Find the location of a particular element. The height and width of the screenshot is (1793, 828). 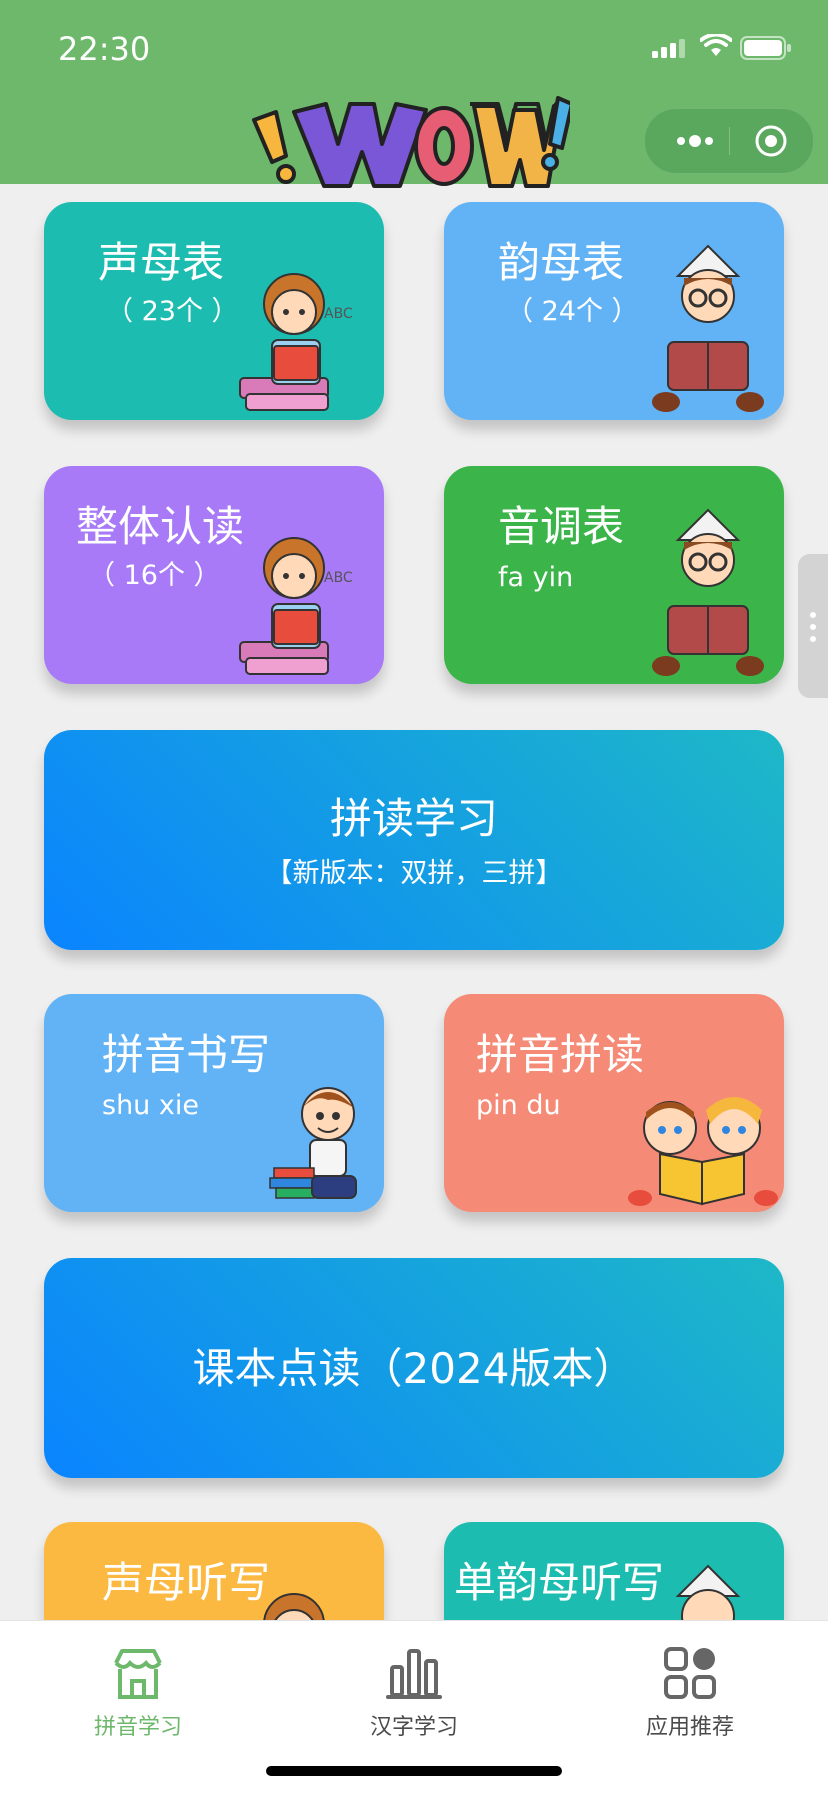

card-pindu-study: 拼读学习 【新版本：双拼，三拼】 is located at coordinates (414, 840).